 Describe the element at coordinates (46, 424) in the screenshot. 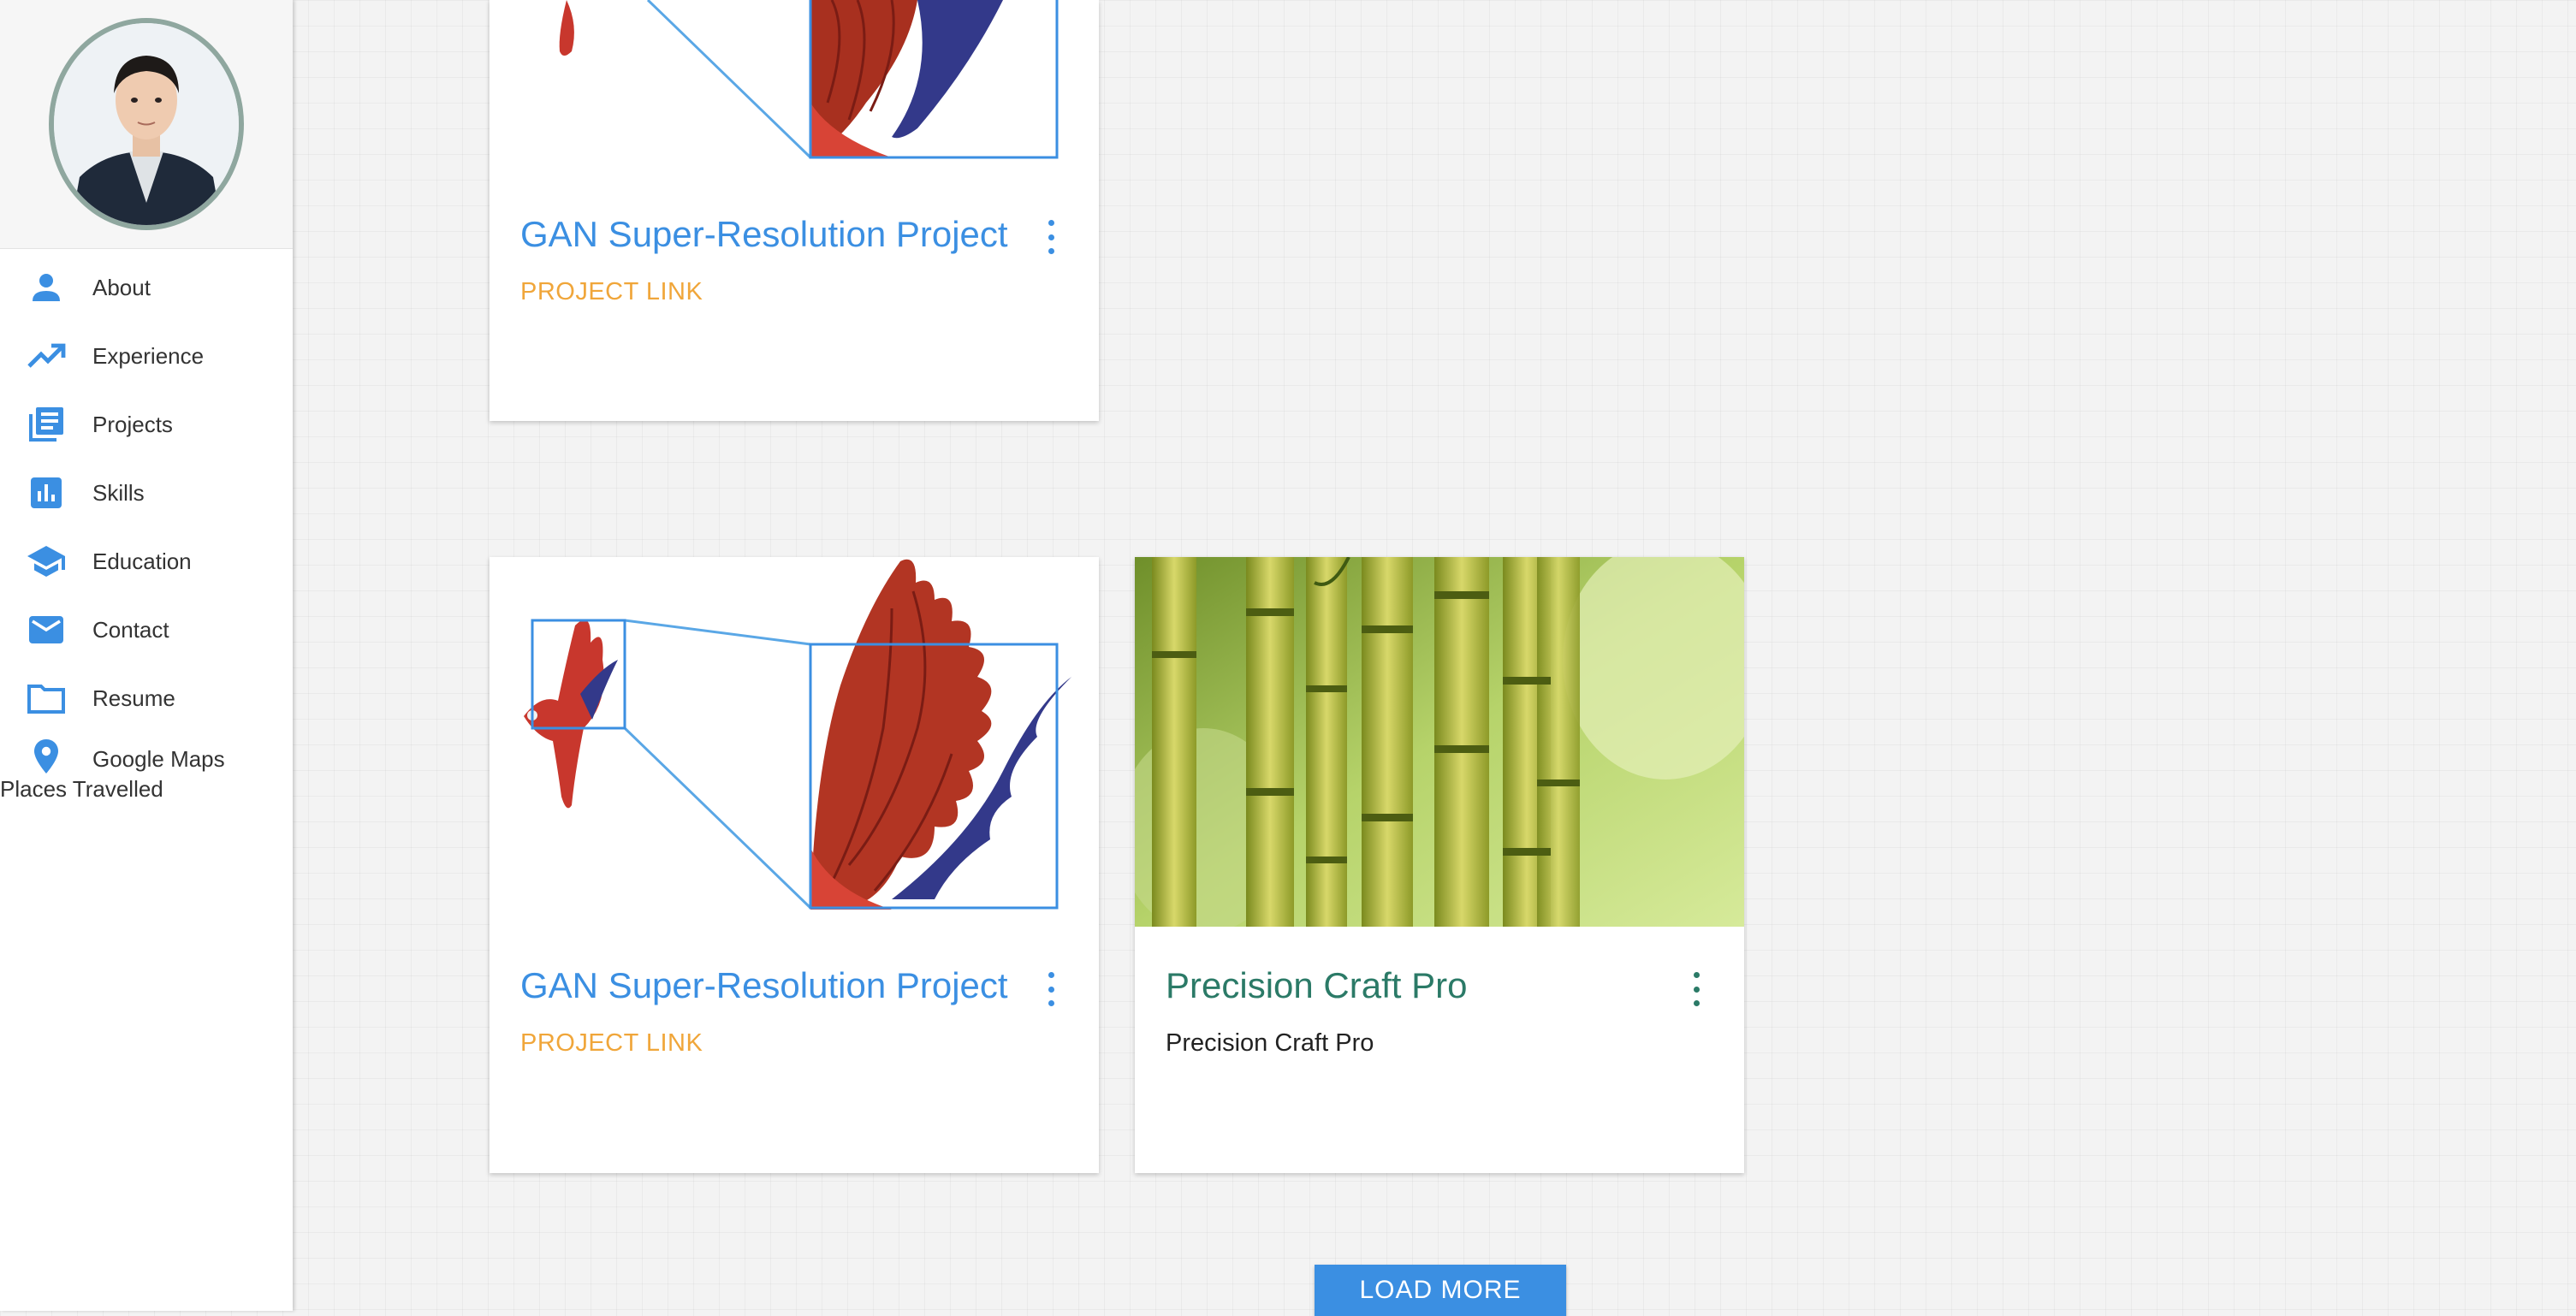

I see `projects-icon` at that location.